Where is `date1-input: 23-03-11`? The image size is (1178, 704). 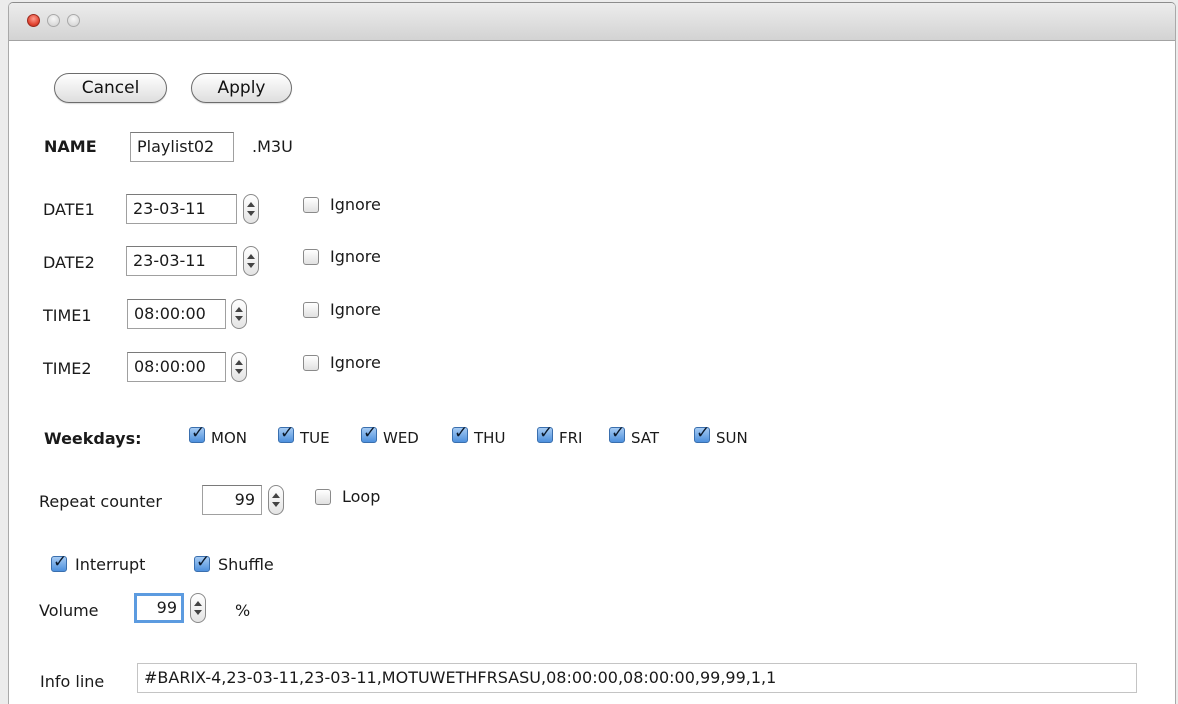
date1-input: 23-03-11 is located at coordinates (181, 209).